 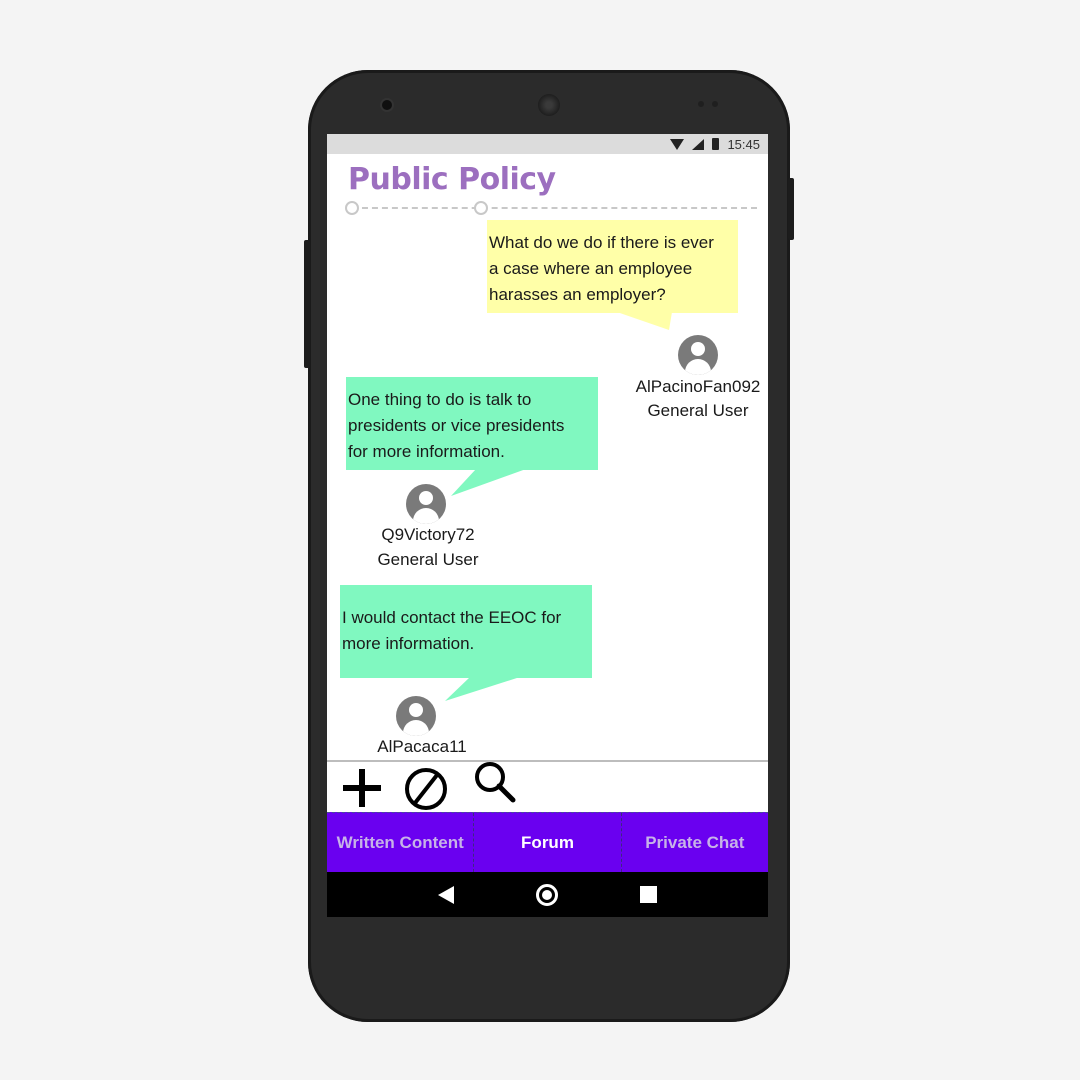 What do you see at coordinates (452, 179) in the screenshot?
I see `page-title: Public Policy` at bounding box center [452, 179].